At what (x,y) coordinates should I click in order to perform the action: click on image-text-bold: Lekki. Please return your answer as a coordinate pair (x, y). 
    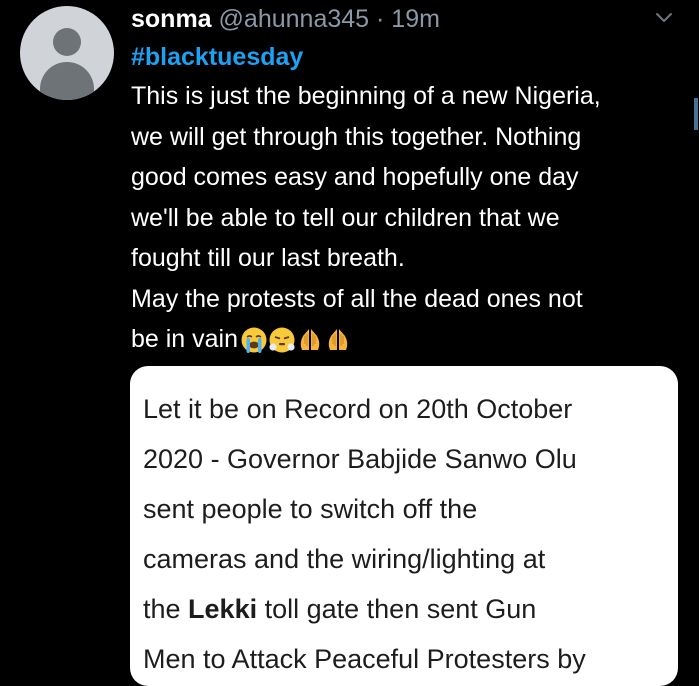
    Looking at the image, I should click on (223, 609).